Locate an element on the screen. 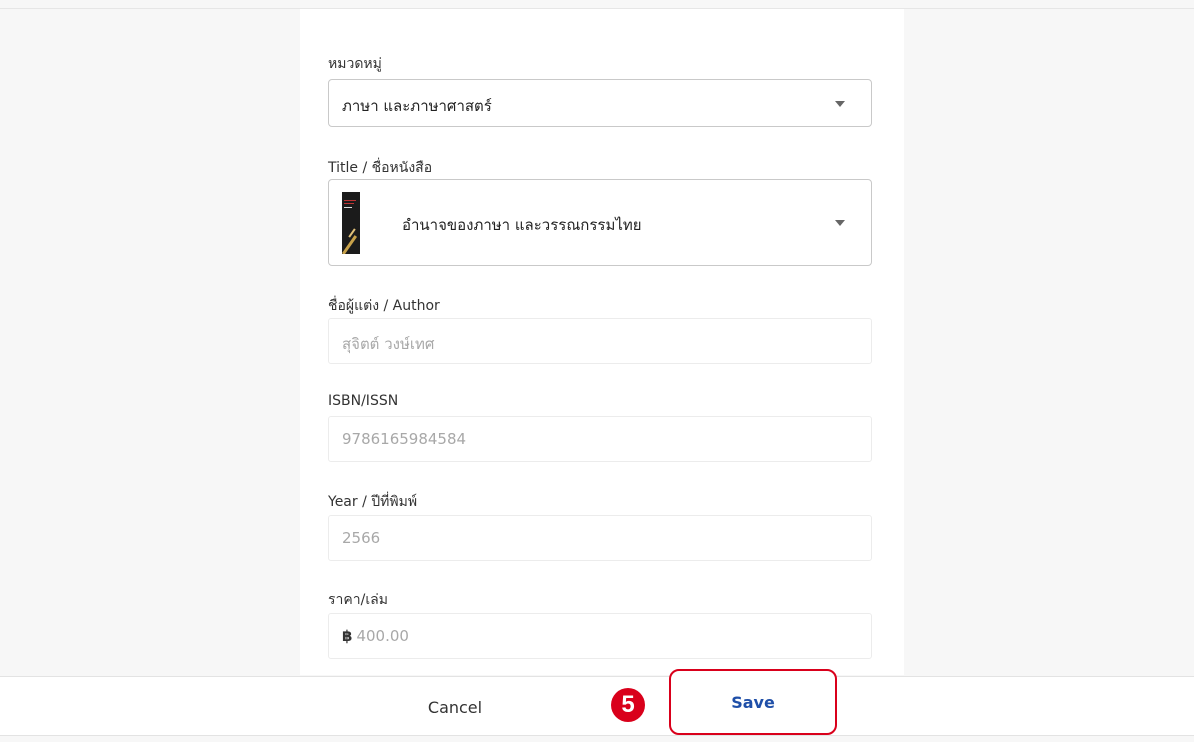 The image size is (1194, 742). step-number-badge: 5 is located at coordinates (628, 705).